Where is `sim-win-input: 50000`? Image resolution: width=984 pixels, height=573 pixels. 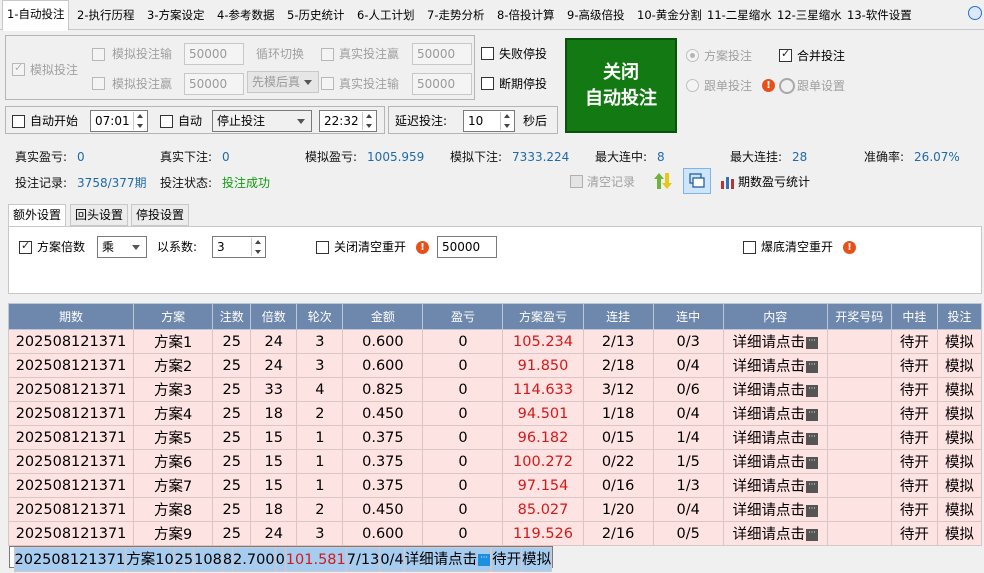
sim-win-input: 50000 is located at coordinates (214, 84).